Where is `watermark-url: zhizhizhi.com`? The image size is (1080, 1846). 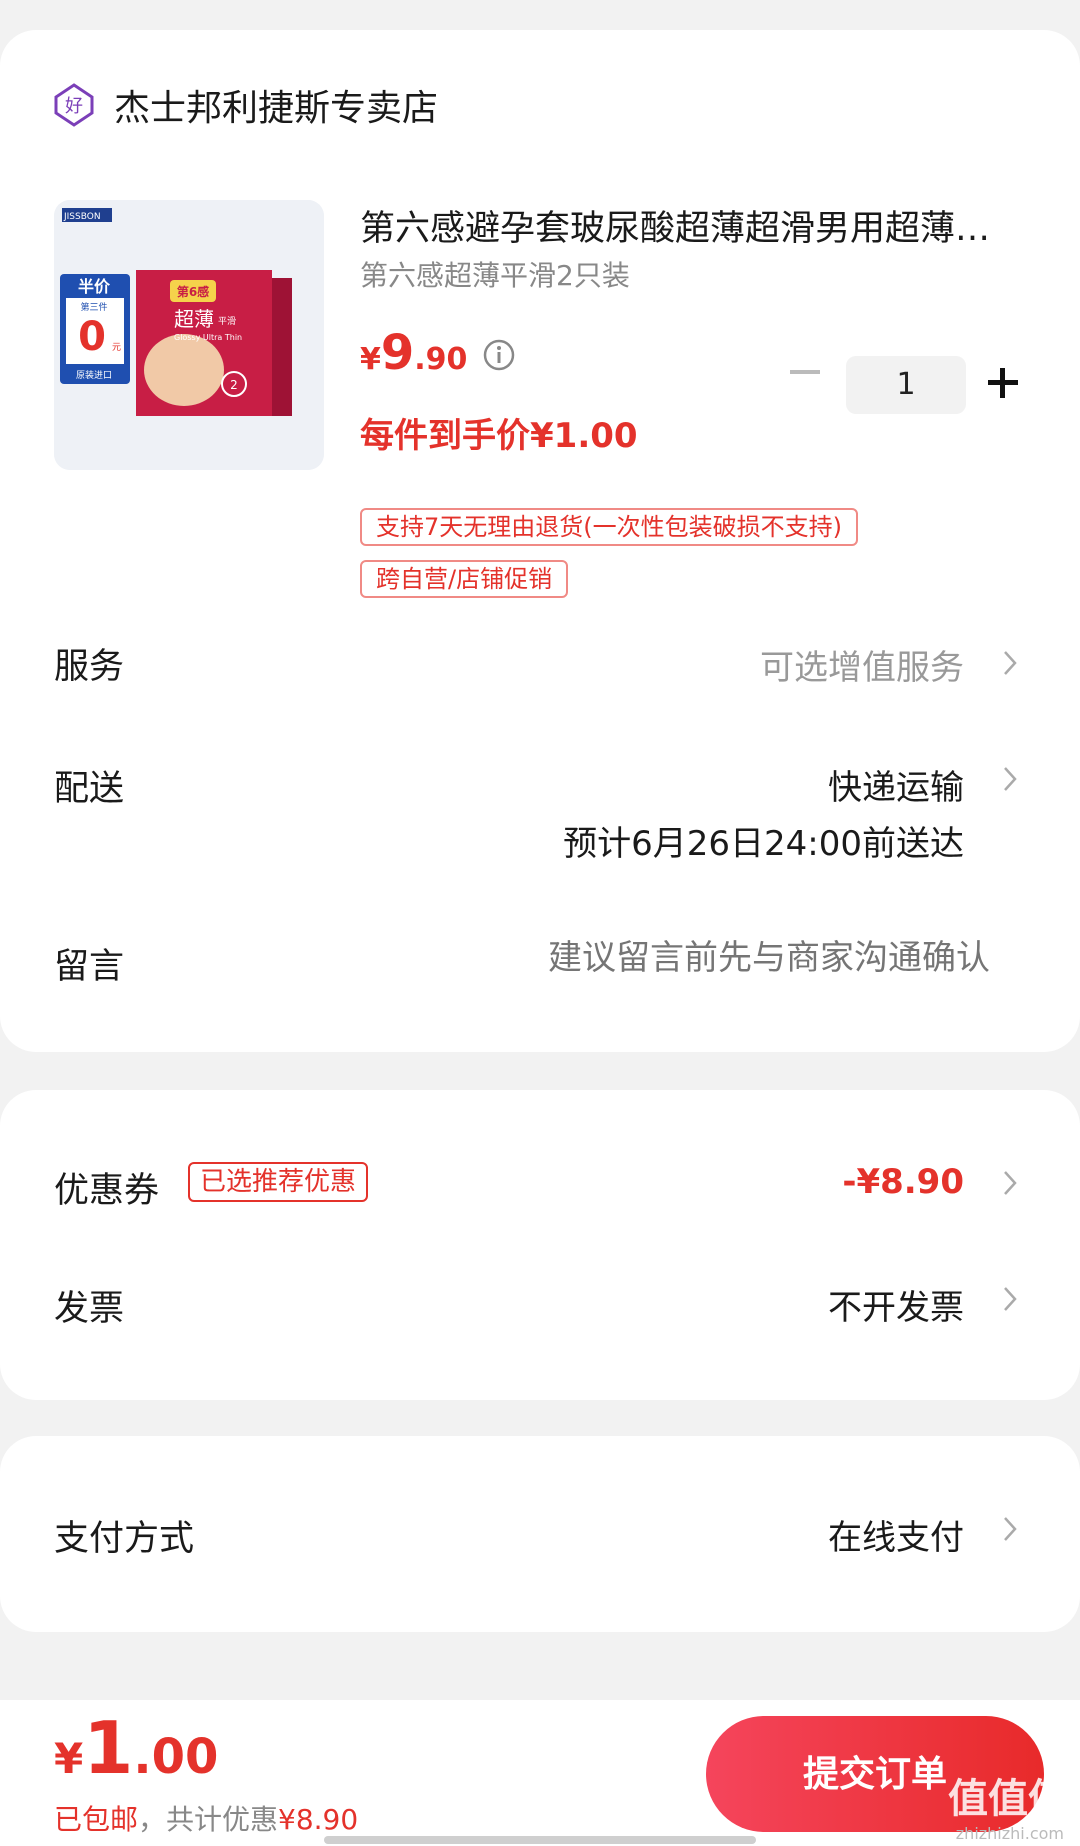
watermark-url: zhizhizhi.com is located at coordinates (1009, 1833).